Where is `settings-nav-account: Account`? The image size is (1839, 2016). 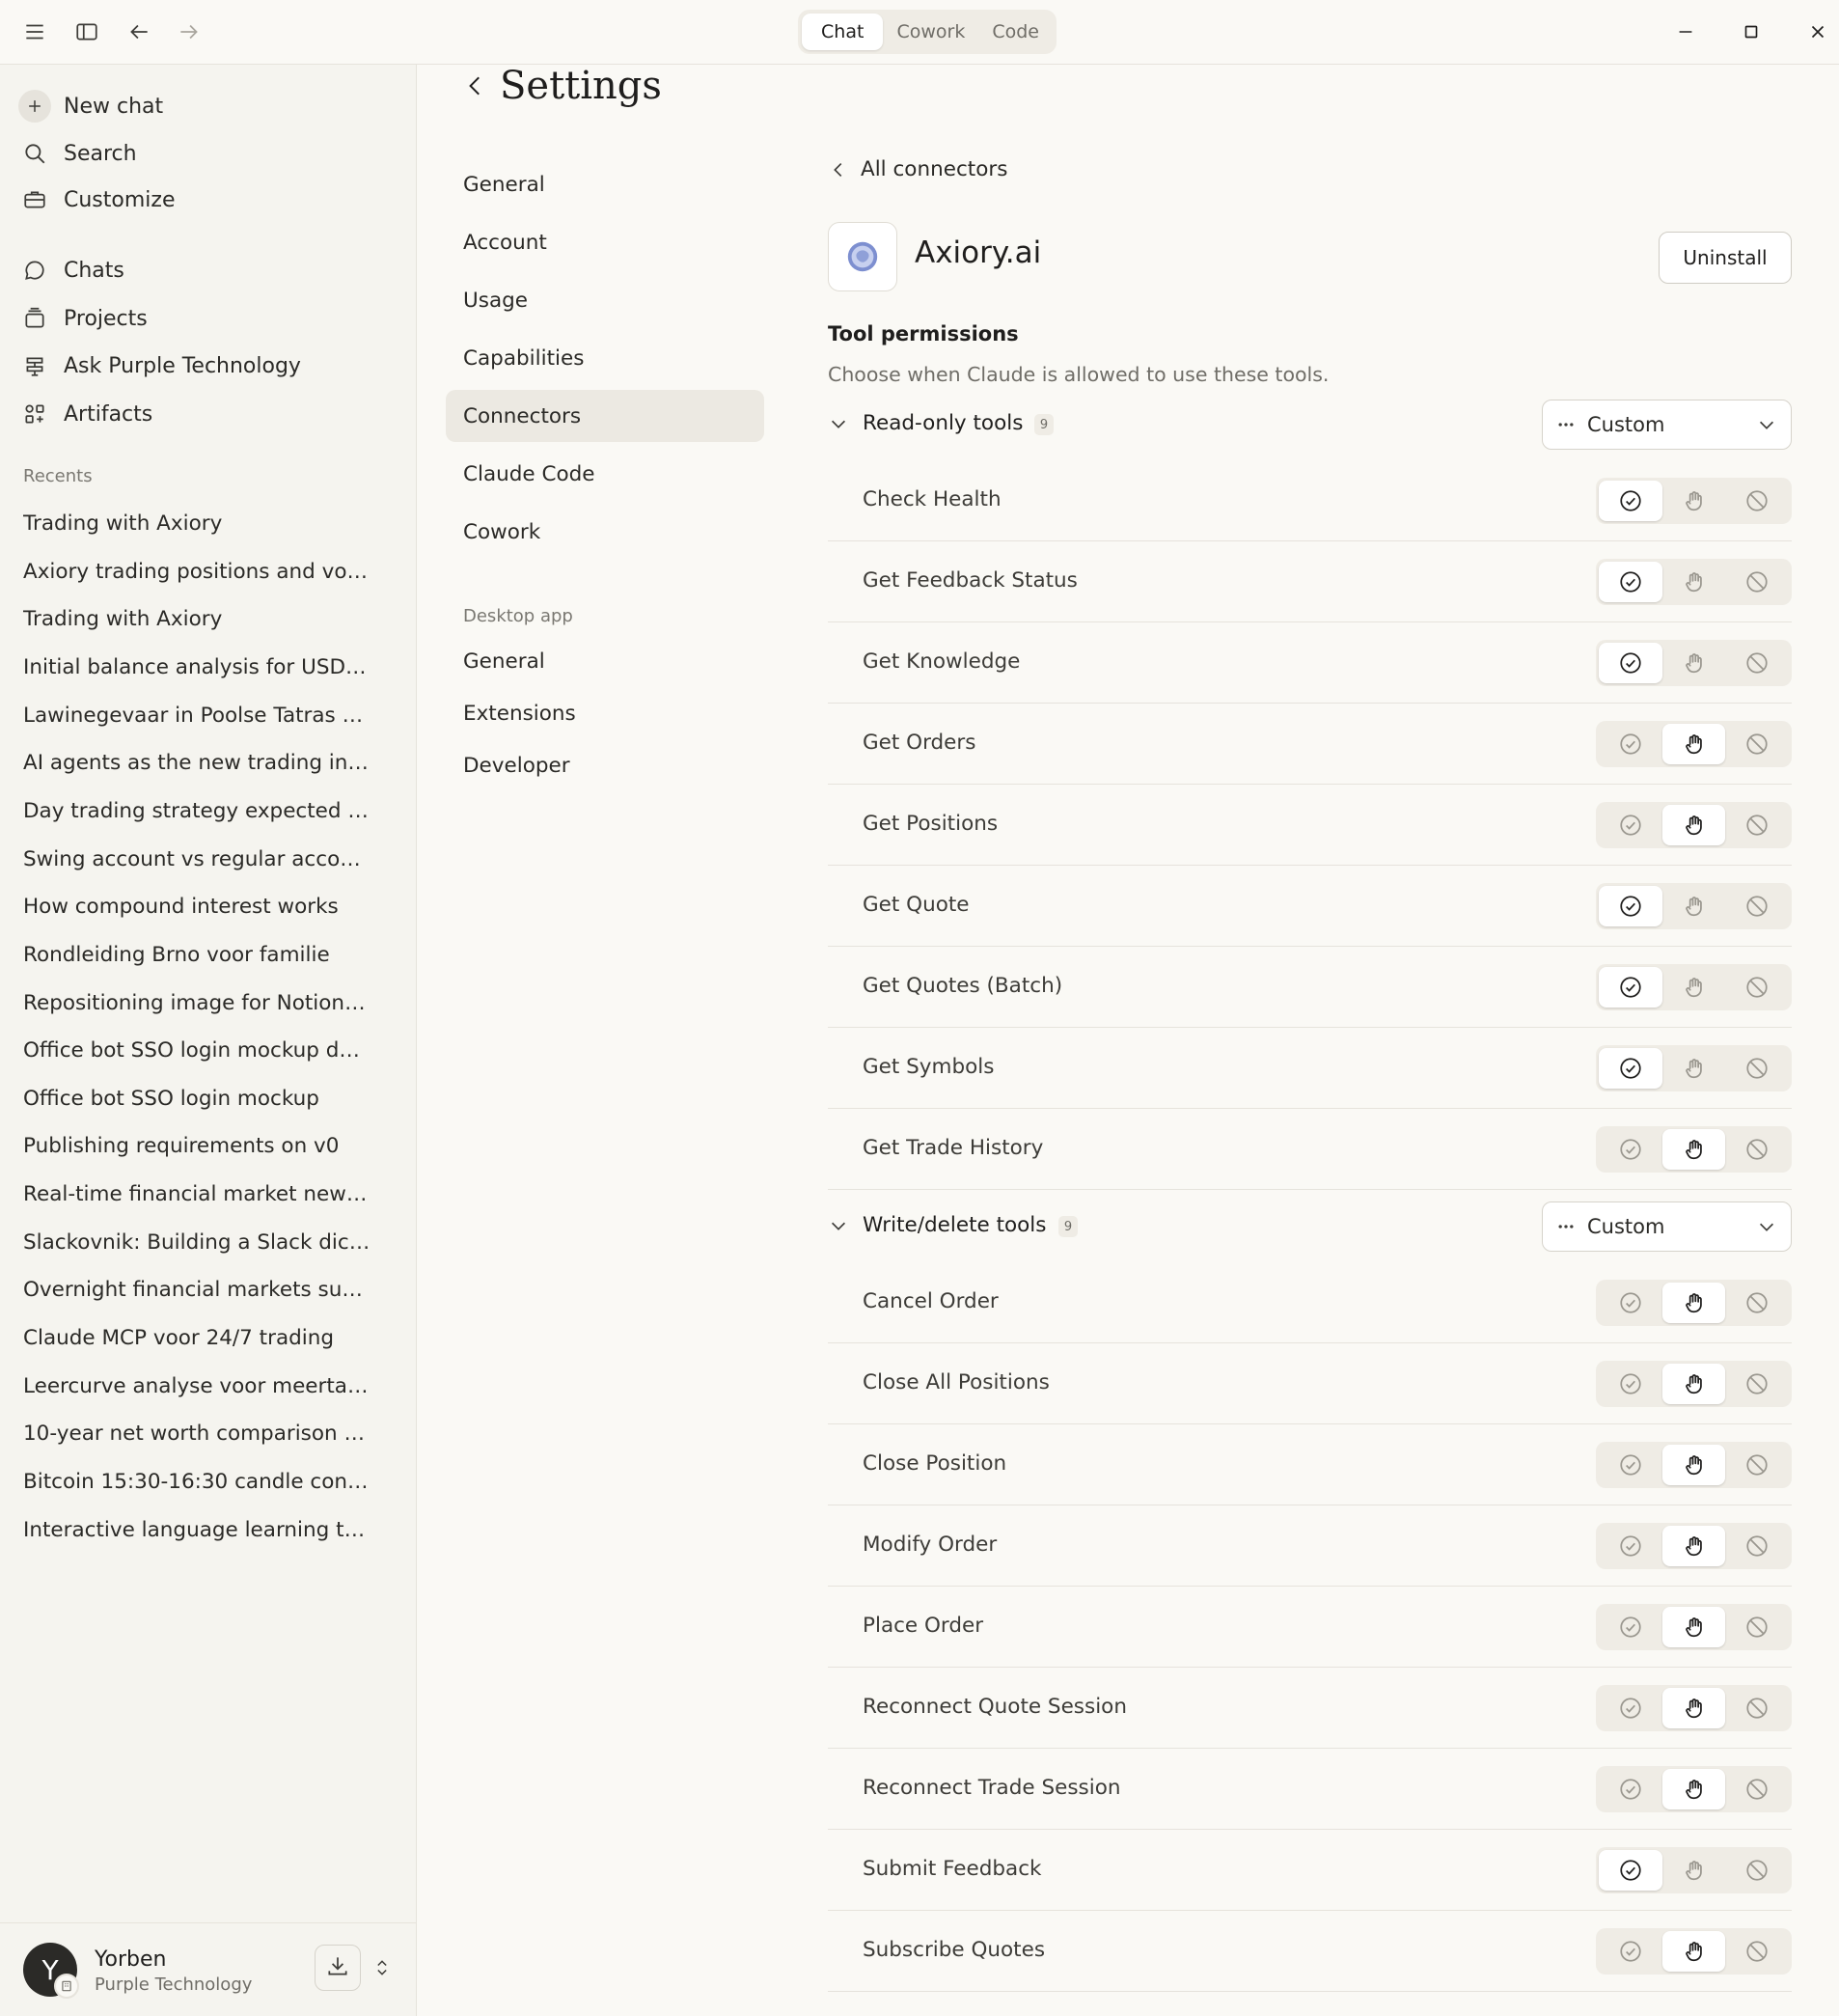 settings-nav-account: Account is located at coordinates (605, 242).